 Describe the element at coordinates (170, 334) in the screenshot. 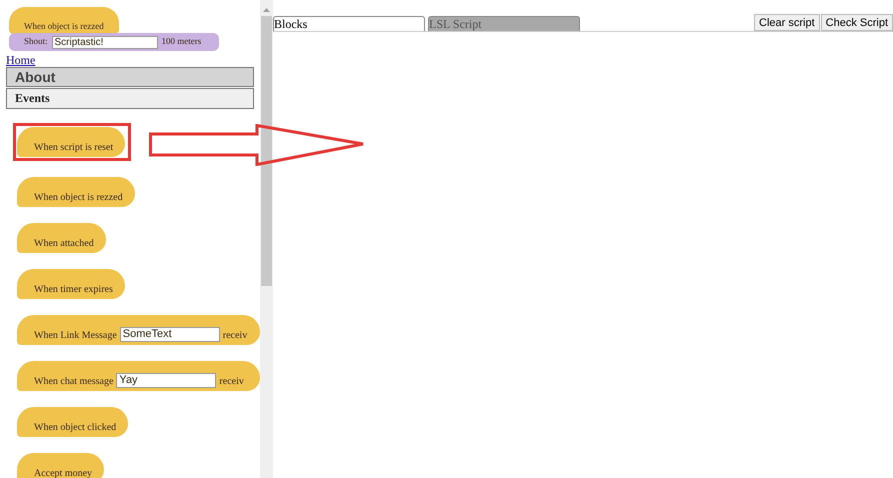

I see `text-field: SomeText` at that location.